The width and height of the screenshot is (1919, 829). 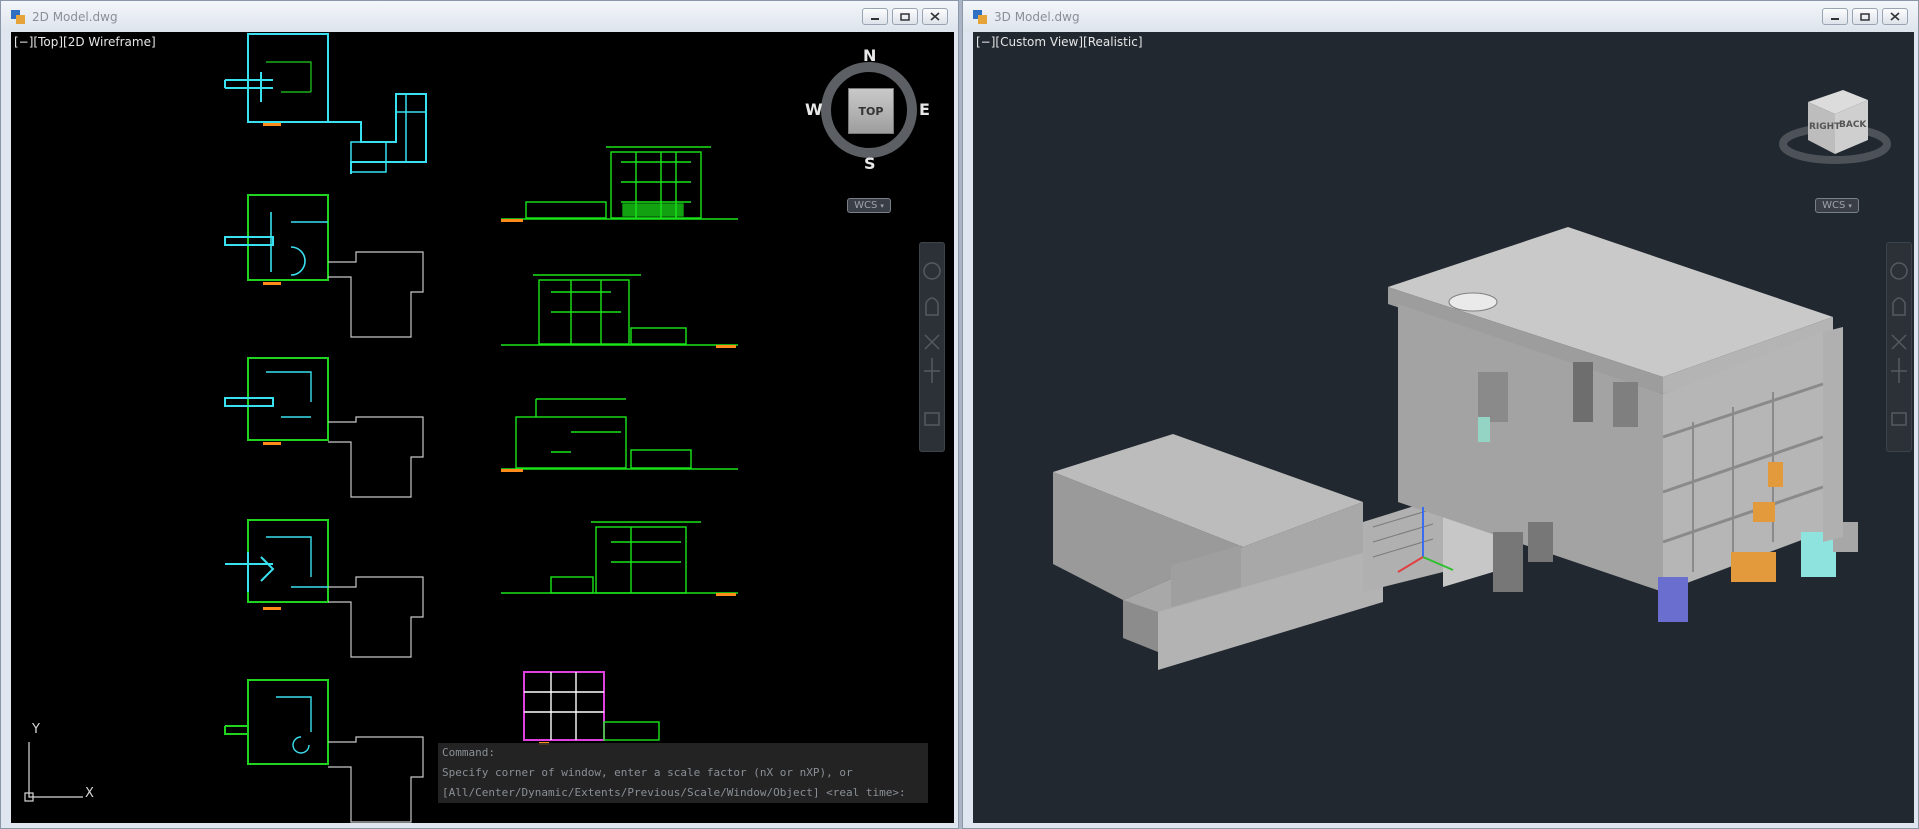 I want to click on compass-west: W, so click(x=814, y=109).